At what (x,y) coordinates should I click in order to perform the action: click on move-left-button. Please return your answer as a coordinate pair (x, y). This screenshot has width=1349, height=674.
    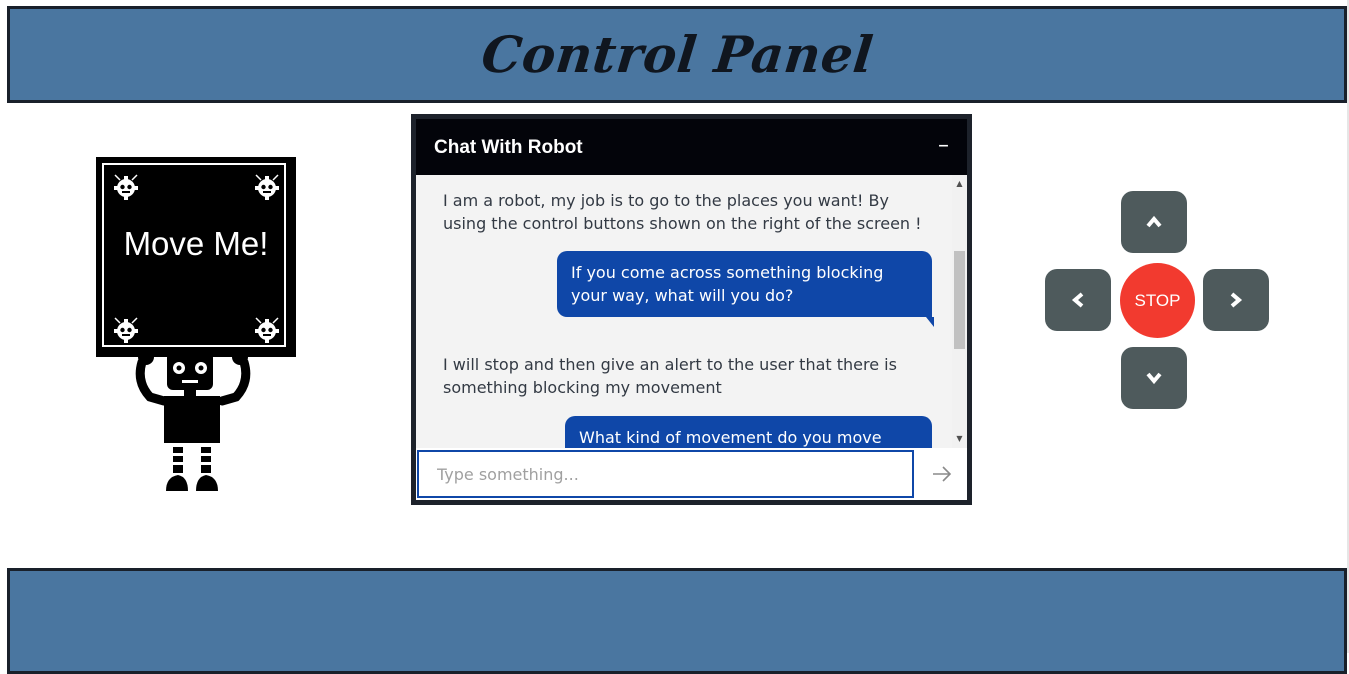
    Looking at the image, I should click on (1078, 300).